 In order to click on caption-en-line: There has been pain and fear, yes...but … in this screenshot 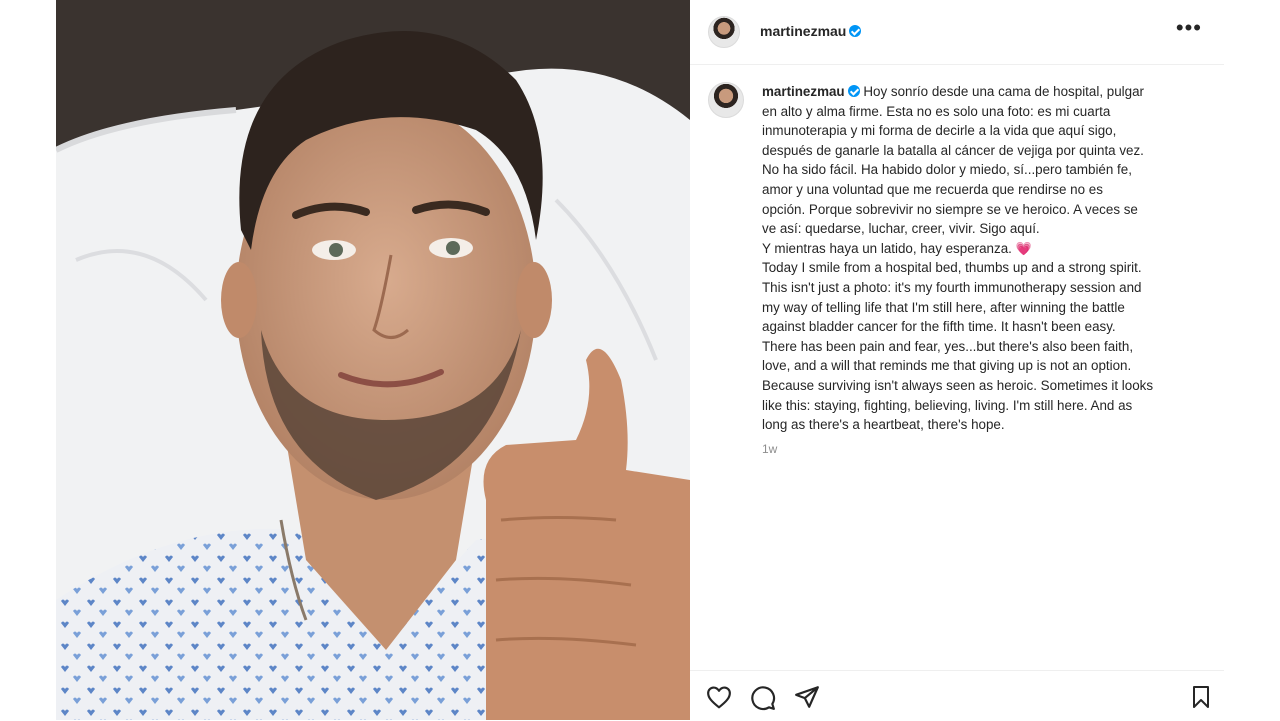, I will do `click(948, 346)`.